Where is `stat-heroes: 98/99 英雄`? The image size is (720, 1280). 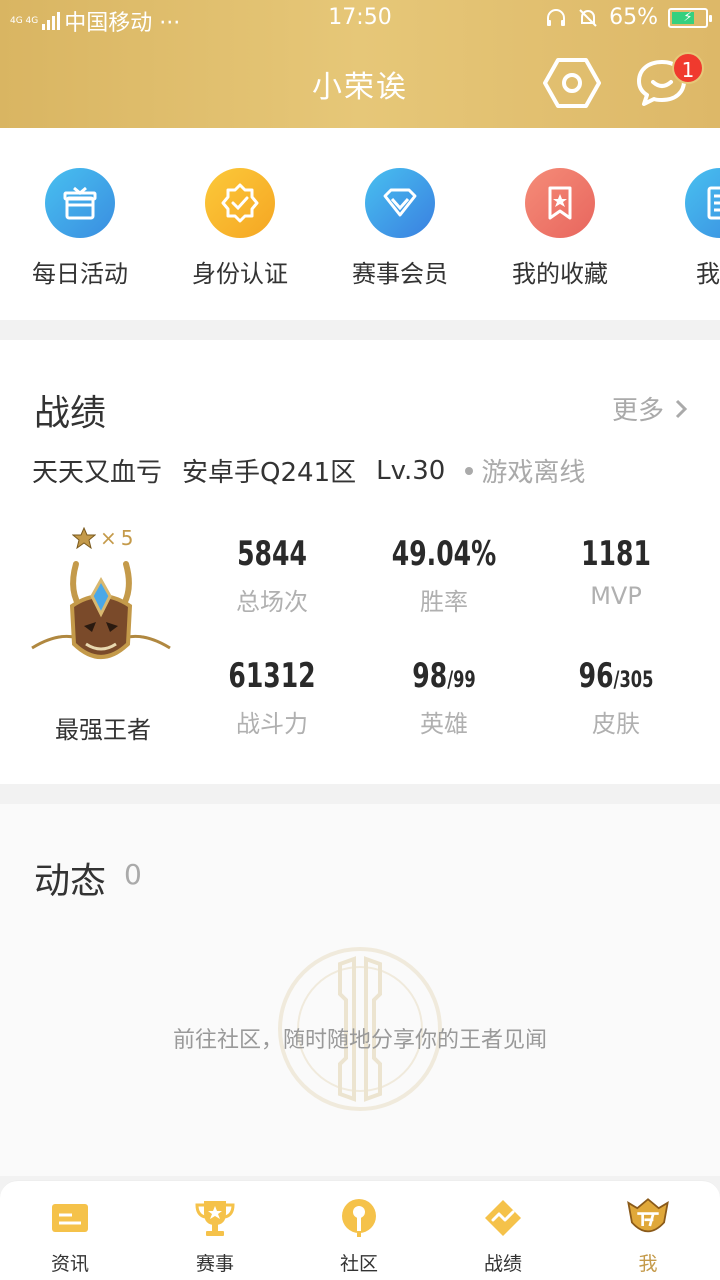
stat-heroes: 98/99 英雄 is located at coordinates (444, 697).